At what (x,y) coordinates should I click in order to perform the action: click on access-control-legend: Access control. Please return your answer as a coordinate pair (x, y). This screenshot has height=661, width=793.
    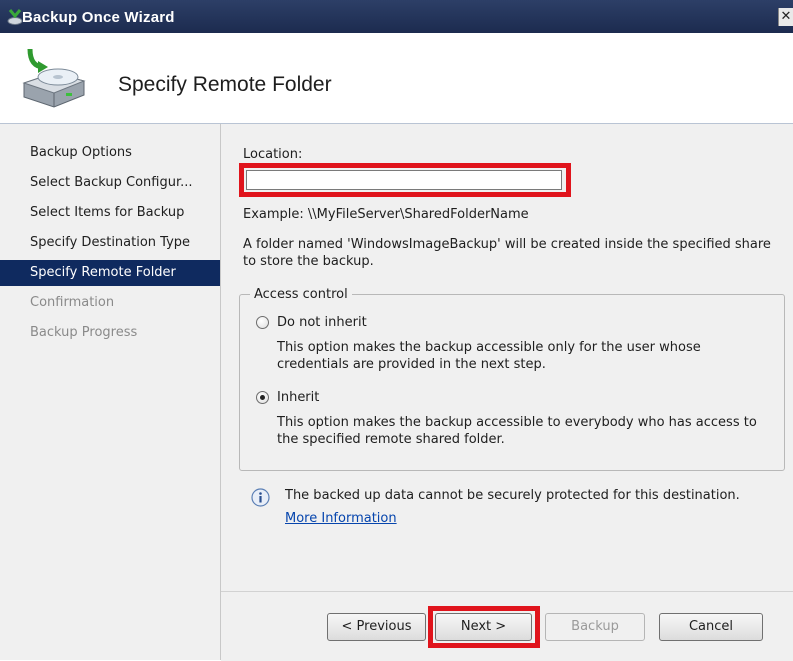
    Looking at the image, I should click on (301, 294).